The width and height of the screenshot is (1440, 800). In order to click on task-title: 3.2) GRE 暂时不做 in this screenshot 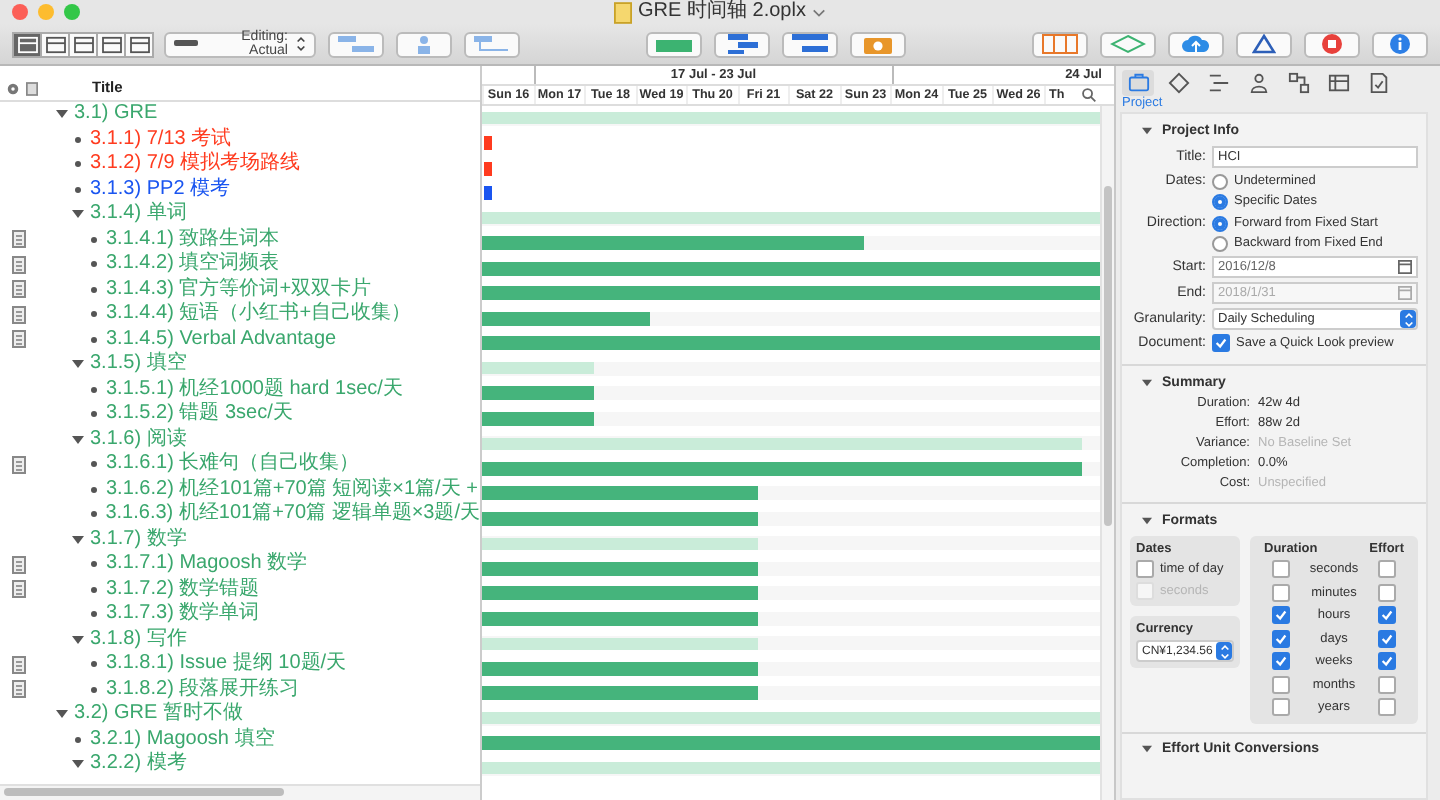, I will do `click(158, 714)`.